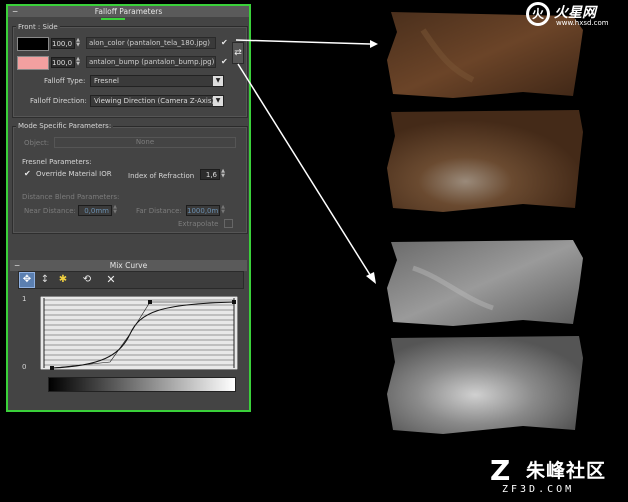  I want to click on zf3d-logo-icon: Z, so click(500, 470).